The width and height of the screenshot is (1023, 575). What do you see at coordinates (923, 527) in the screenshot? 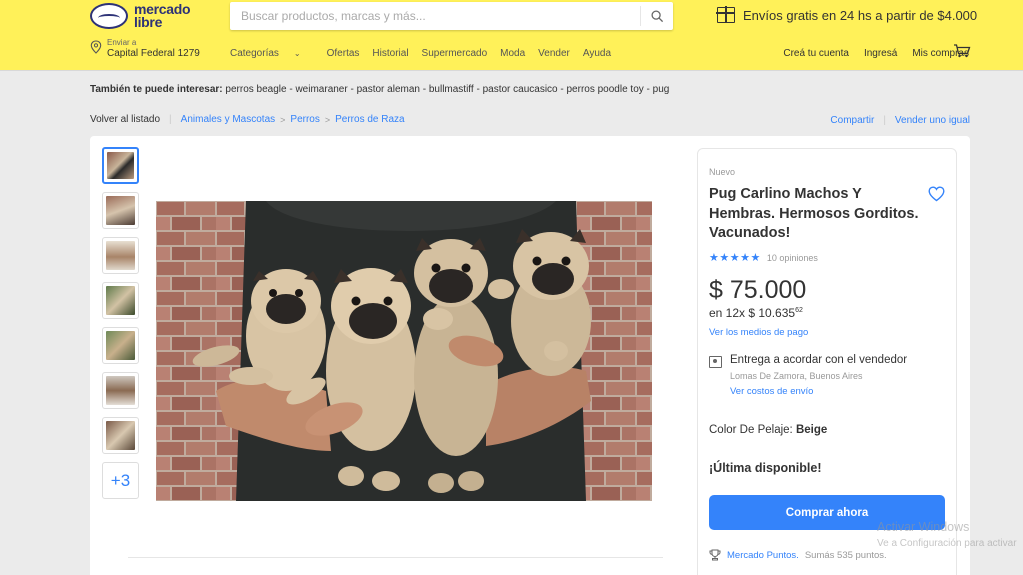
I see `watermark-line-1: Activar Windows` at bounding box center [923, 527].